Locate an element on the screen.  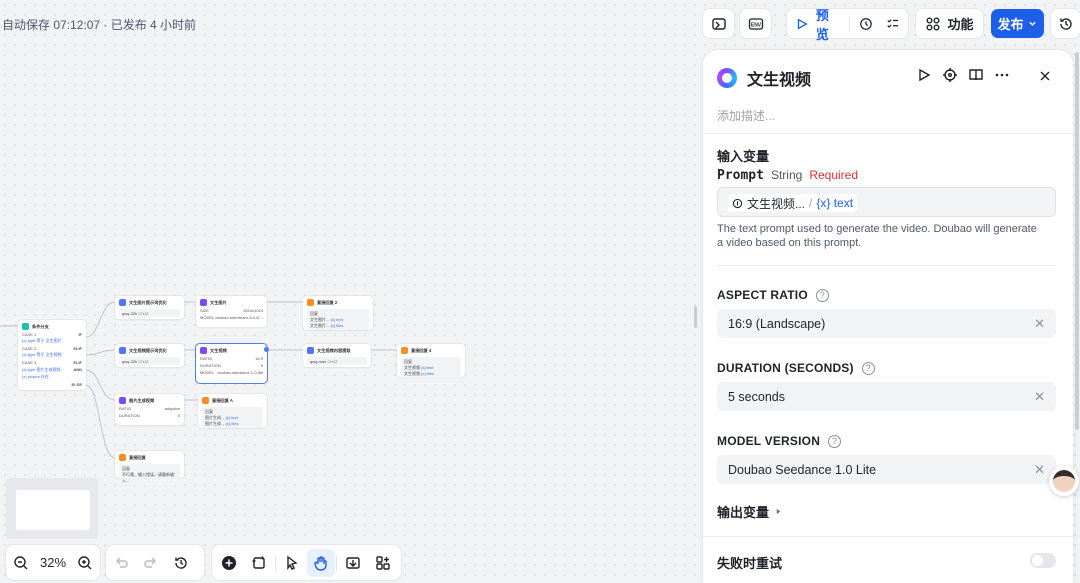
image-gen-icon is located at coordinates (203, 302).